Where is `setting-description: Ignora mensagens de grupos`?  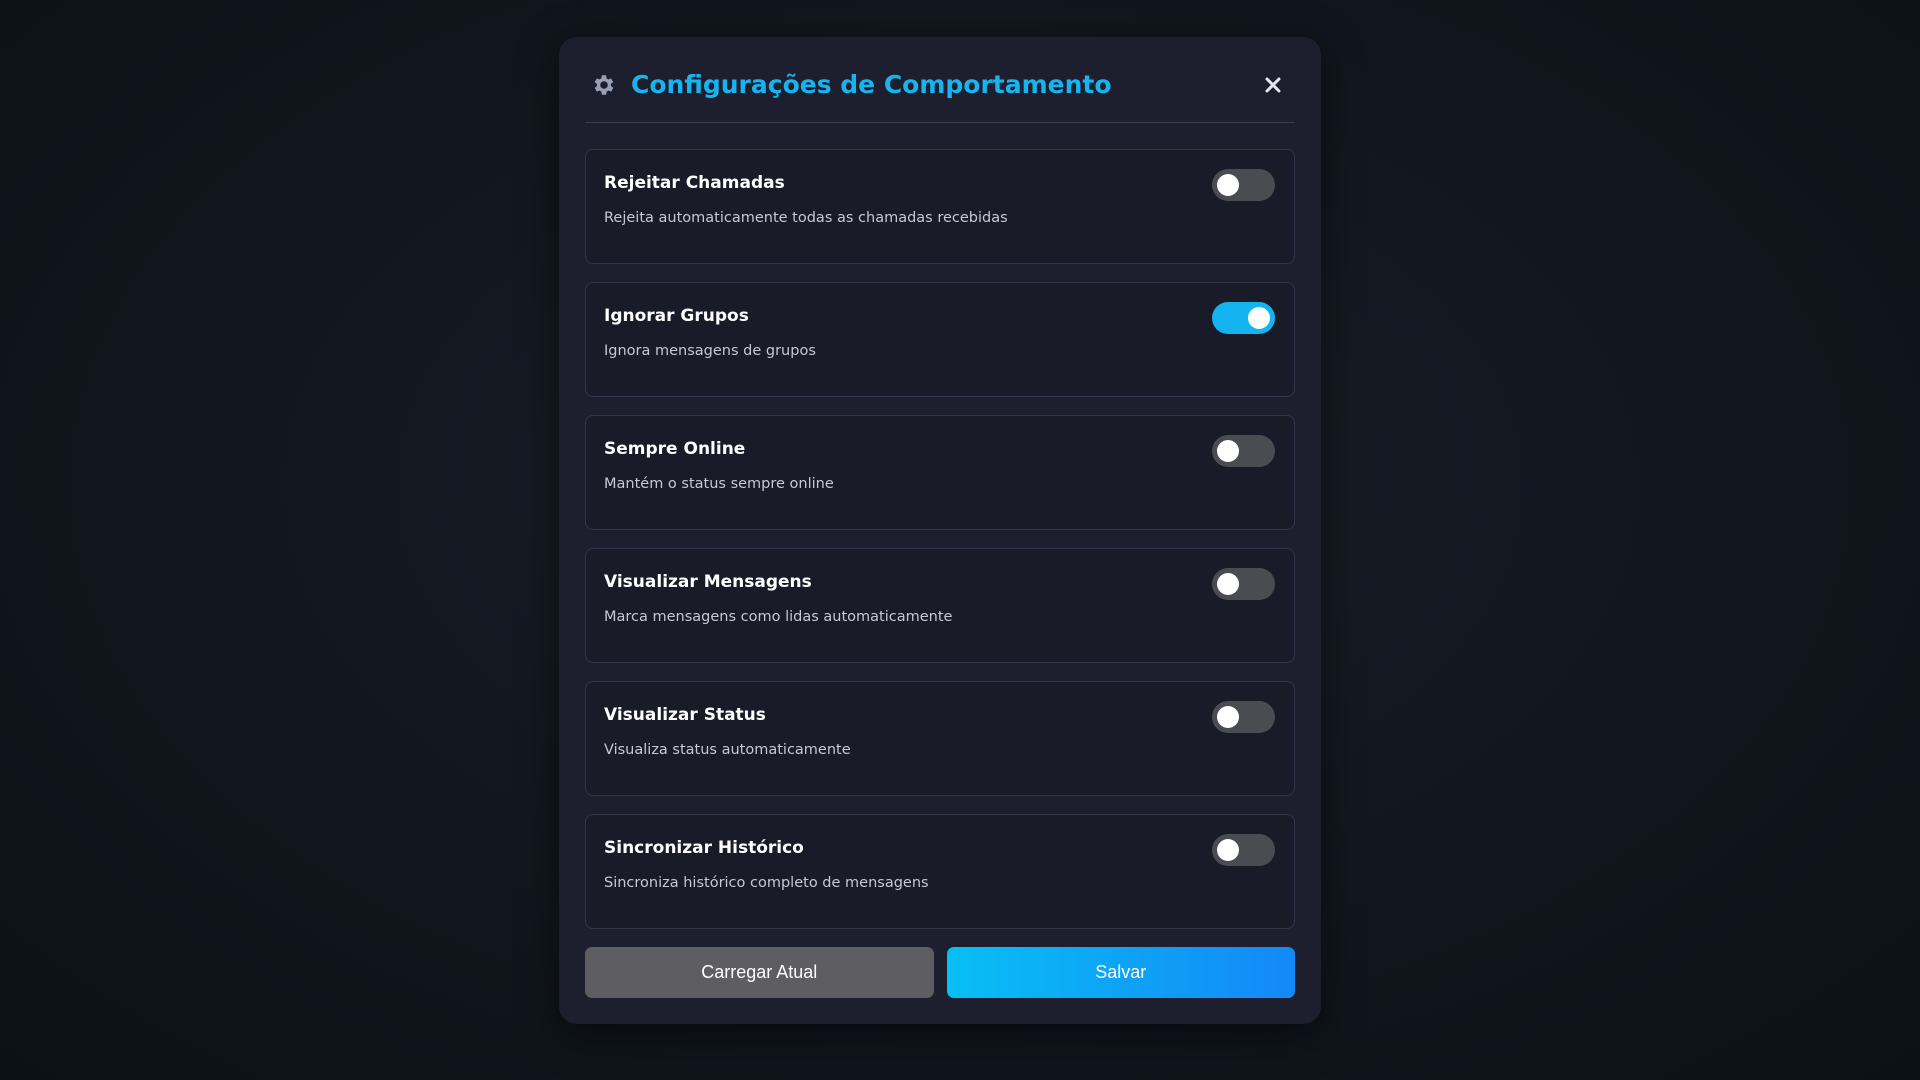
setting-description: Ignora mensagens de grupos is located at coordinates (710, 351).